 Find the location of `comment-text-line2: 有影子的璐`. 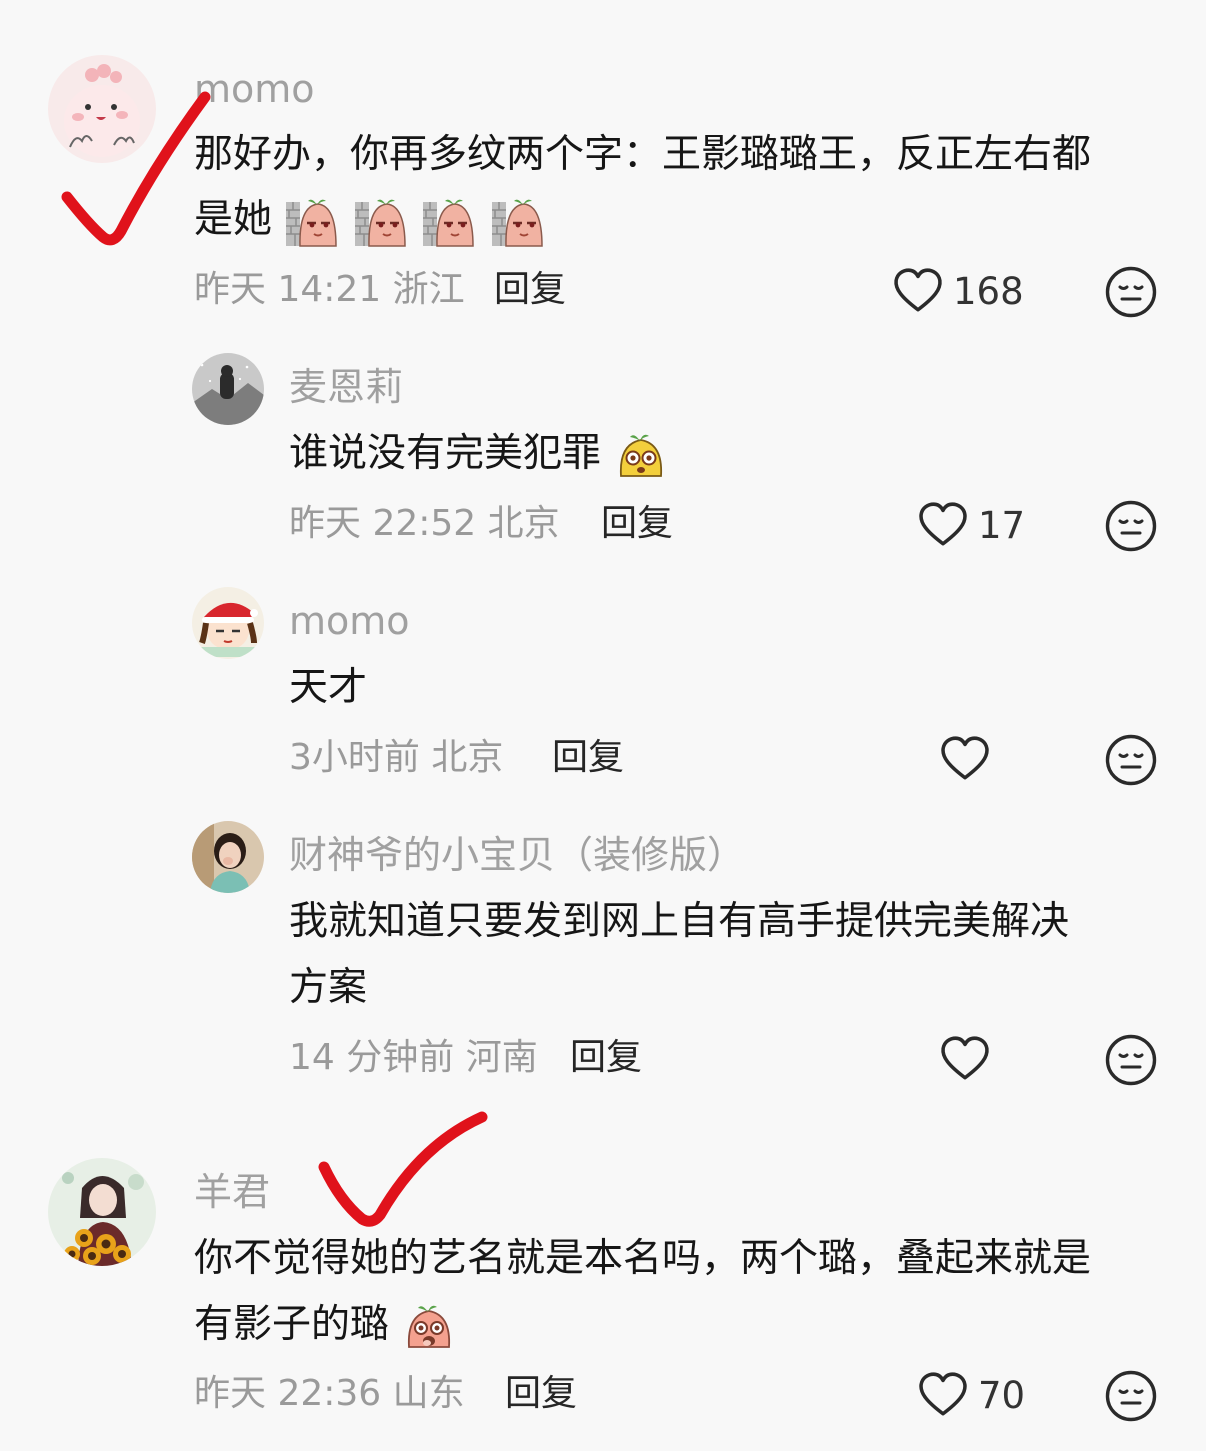

comment-text-line2: 有影子的璐 is located at coordinates (324, 1324).